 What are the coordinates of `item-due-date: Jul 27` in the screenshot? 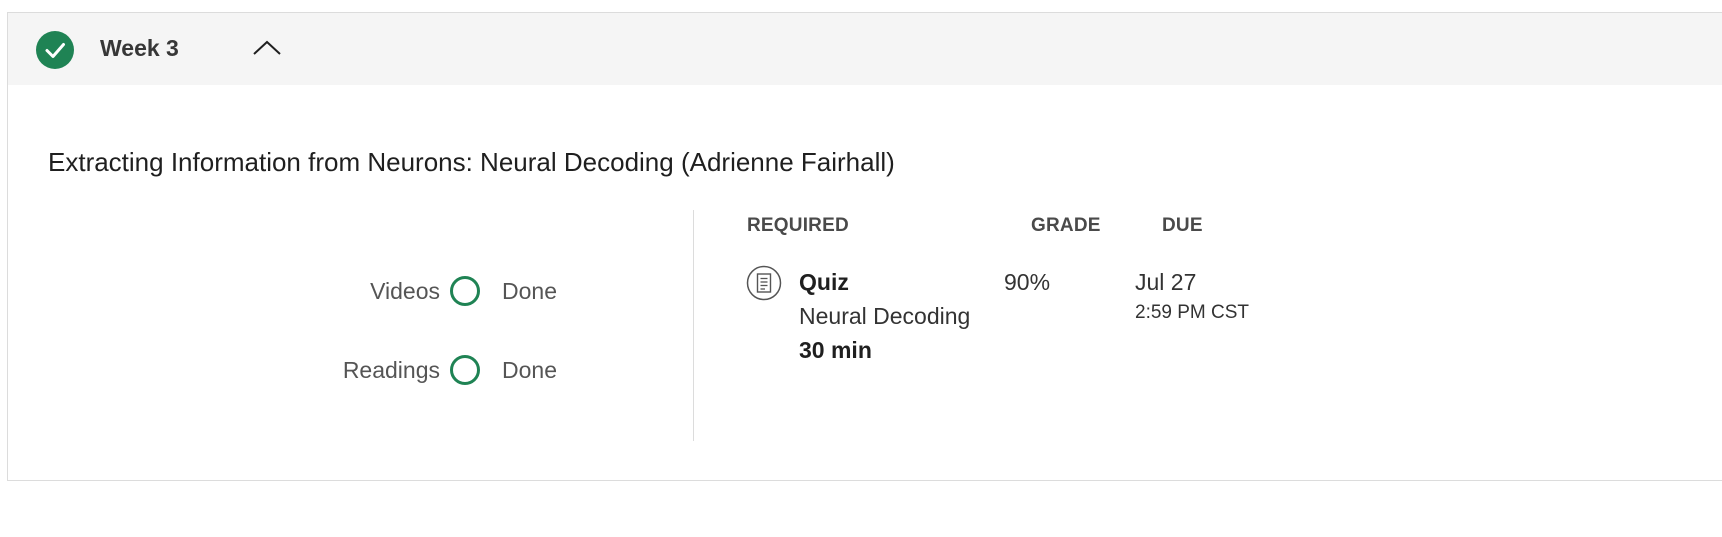 It's located at (1166, 282).